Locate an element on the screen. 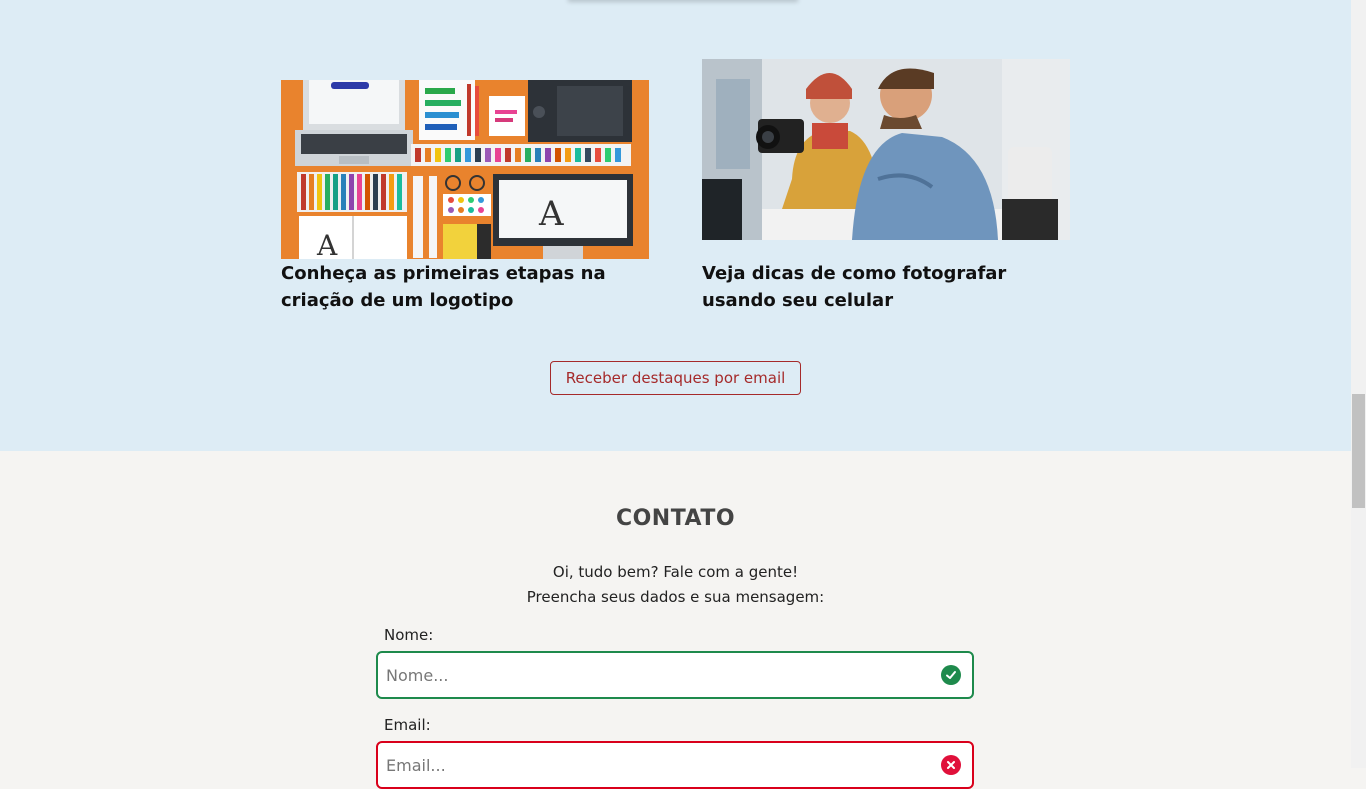  page-scrollbar is located at coordinates (1358, 384).